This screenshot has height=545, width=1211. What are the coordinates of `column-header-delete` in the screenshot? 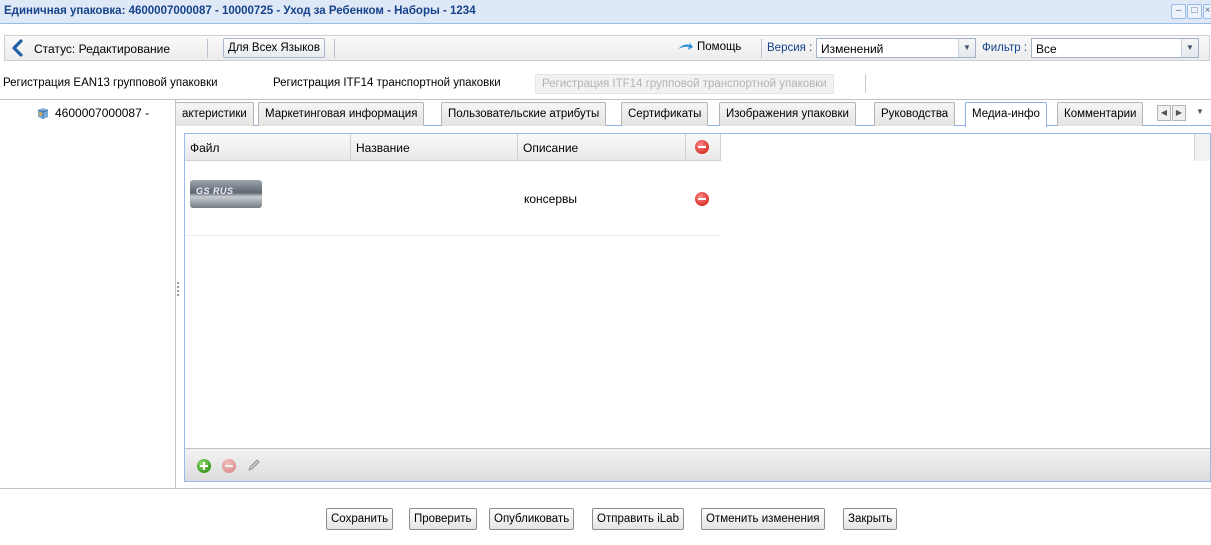 It's located at (703, 147).